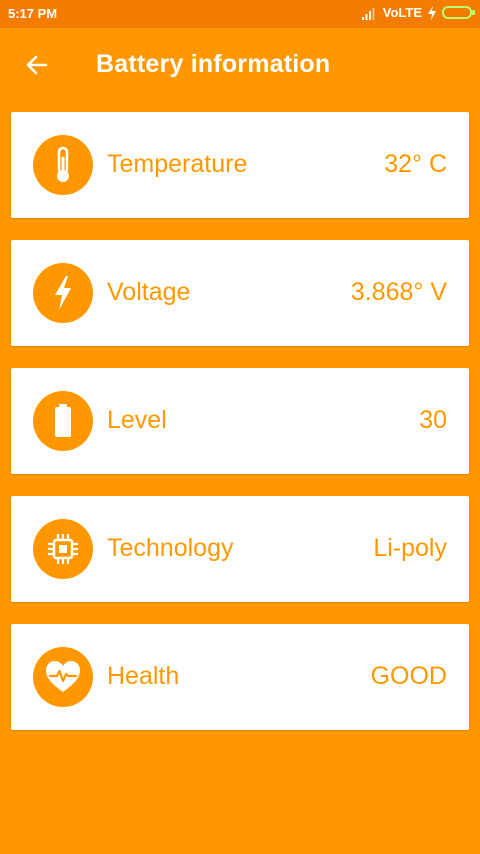  What do you see at coordinates (177, 164) in the screenshot?
I see `temperature-label: Temperature` at bounding box center [177, 164].